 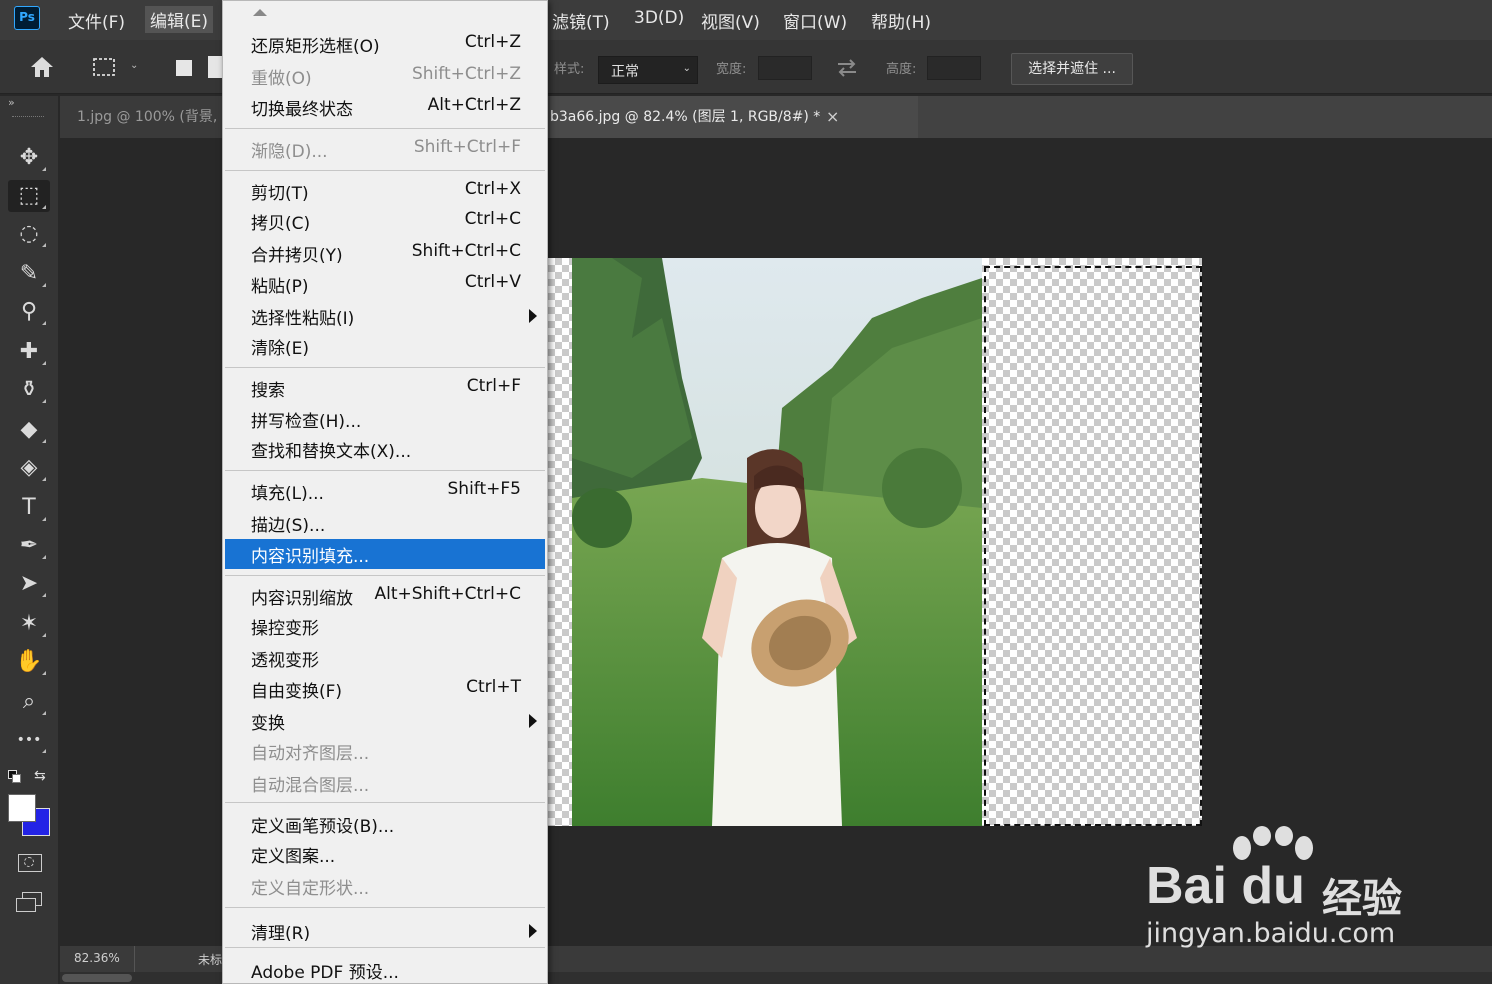 I want to click on menu-item-shortcut: Ctrl+V, so click(x=492, y=282).